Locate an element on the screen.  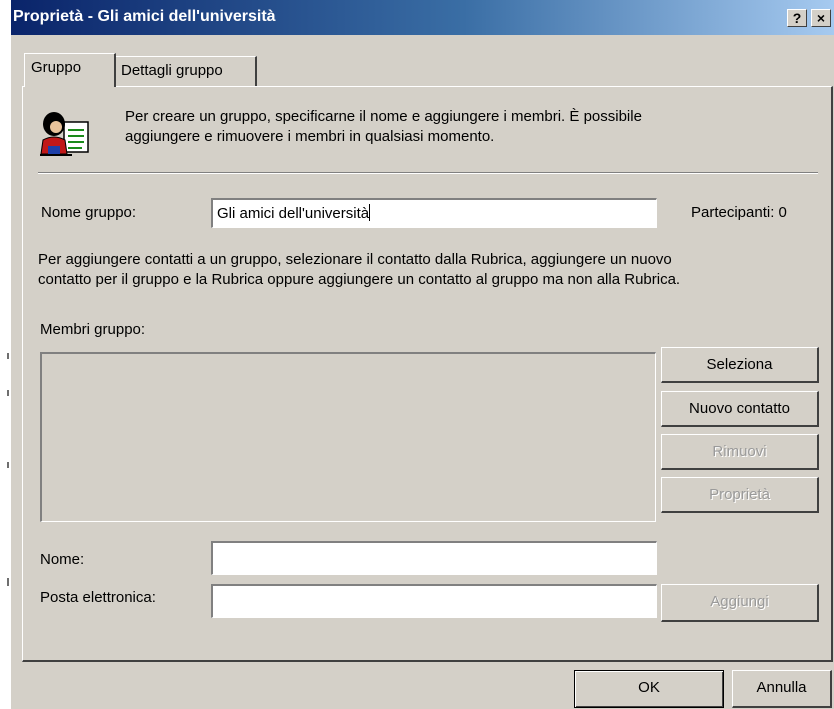
group-name-label: Nome gruppo: is located at coordinates (89, 212).